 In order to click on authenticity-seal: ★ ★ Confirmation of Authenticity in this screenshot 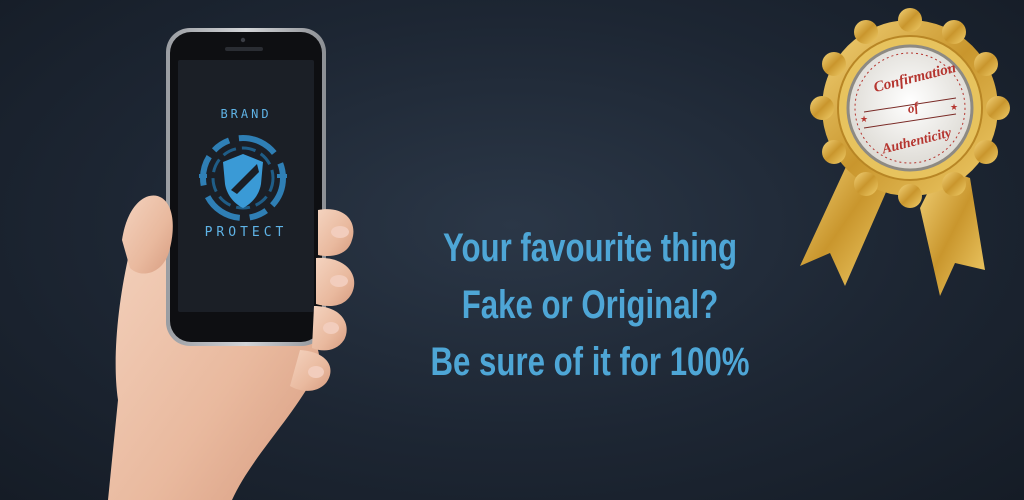, I will do `click(906, 154)`.